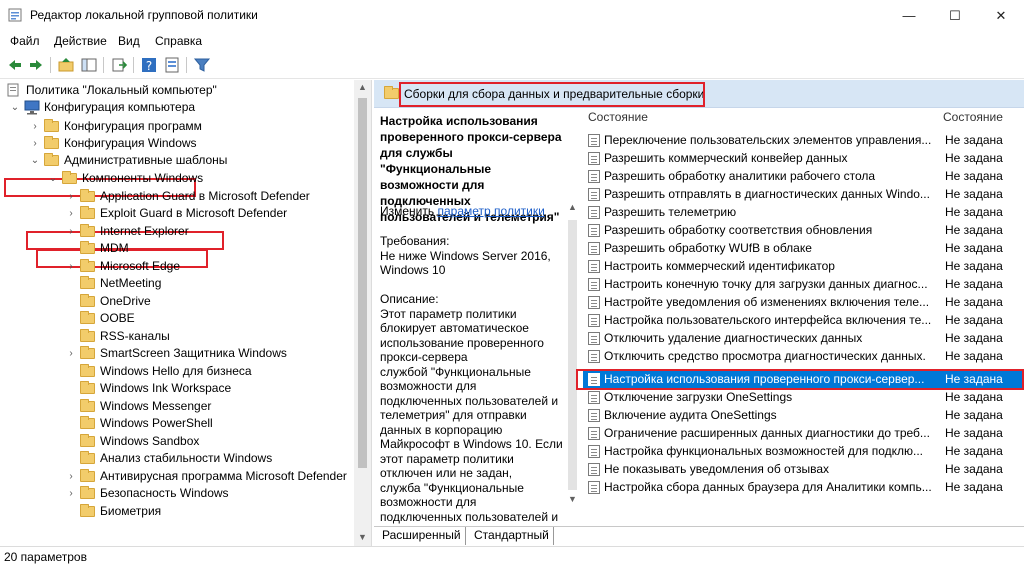 The width and height of the screenshot is (1024, 566). What do you see at coordinates (428, 502) in the screenshot?
I see `description-text: возможности для` at bounding box center [428, 502].